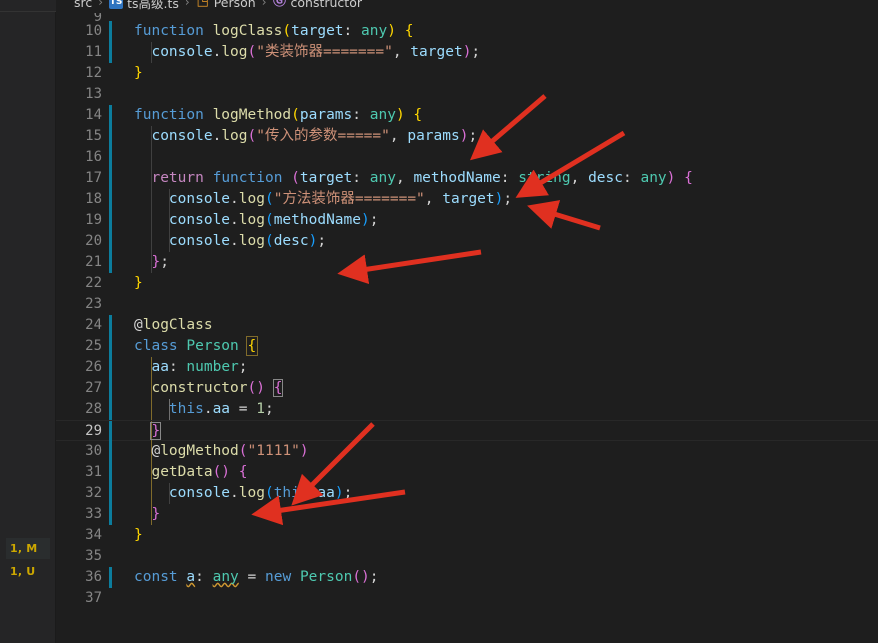  I want to click on code-line: 27 constructor() {, so click(467, 388).